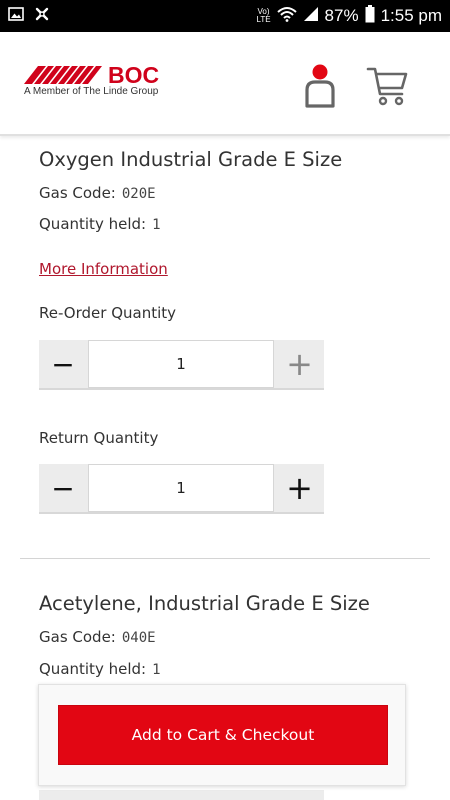  I want to click on reorder-quantity-label: Re-Order Quantity, so click(108, 313).